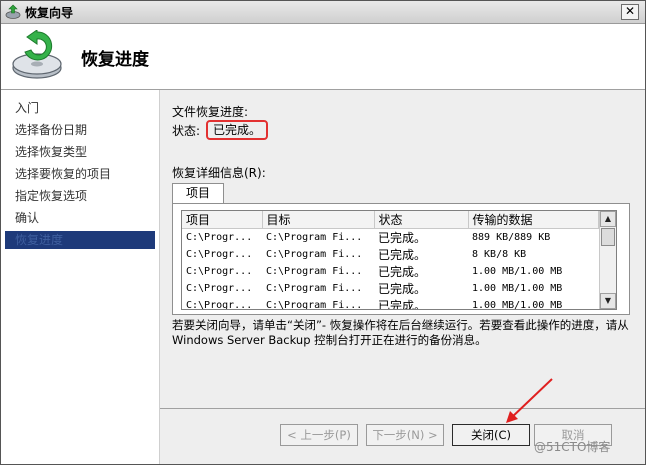 The height and width of the screenshot is (465, 646). I want to click on nav-step-select-items: 选择要恢复的项目, so click(63, 174).